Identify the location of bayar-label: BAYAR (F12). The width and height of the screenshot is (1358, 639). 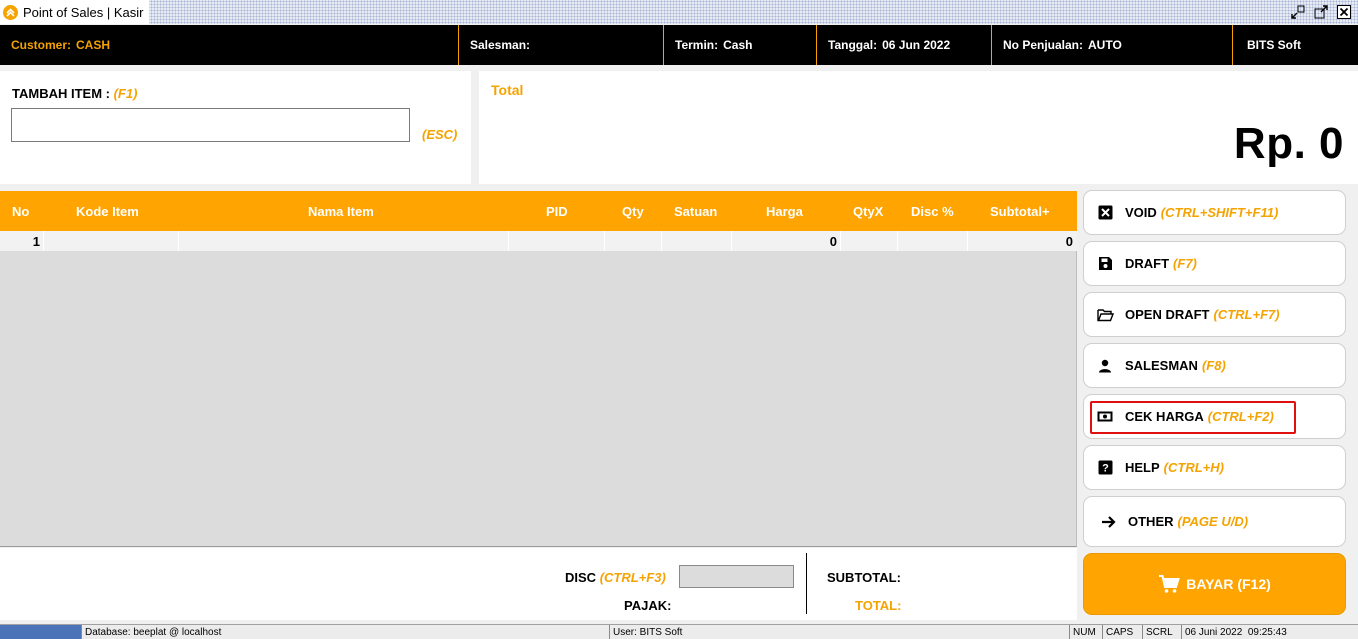
(1228, 584).